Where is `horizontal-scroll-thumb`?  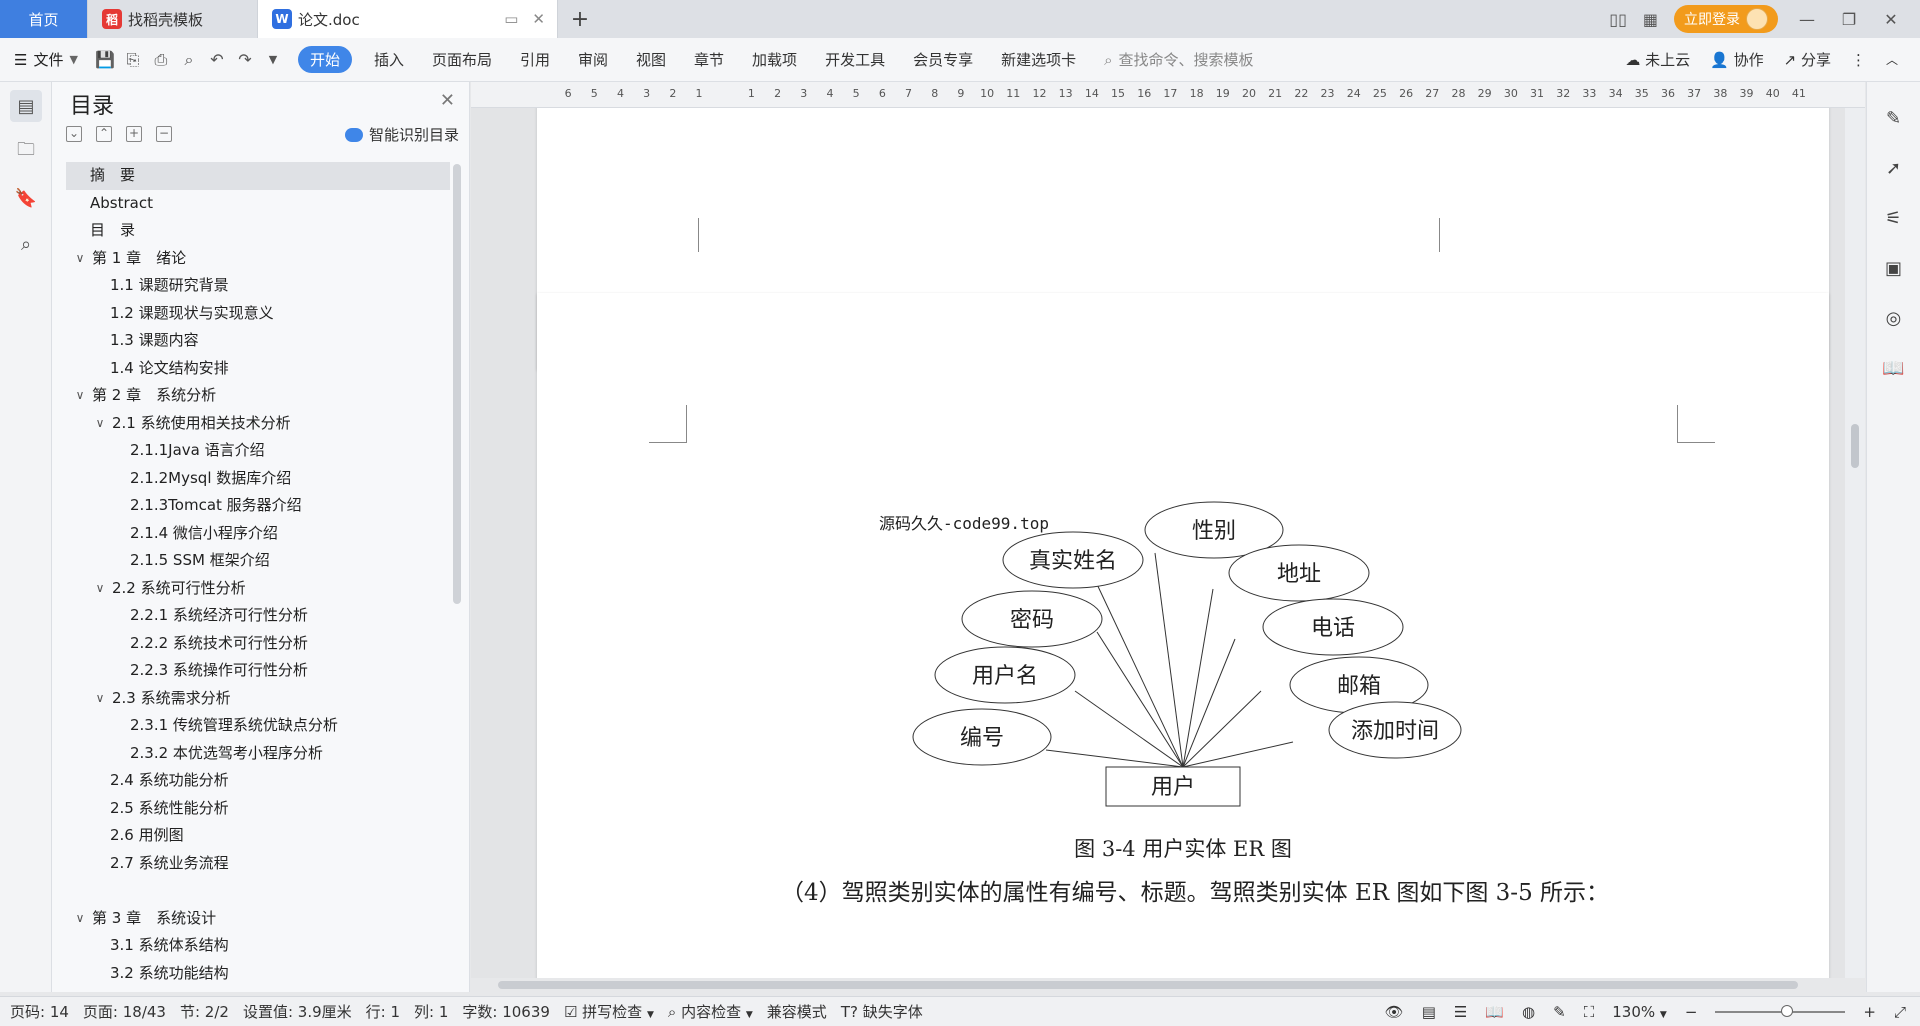
horizontal-scroll-thumb is located at coordinates (1148, 985).